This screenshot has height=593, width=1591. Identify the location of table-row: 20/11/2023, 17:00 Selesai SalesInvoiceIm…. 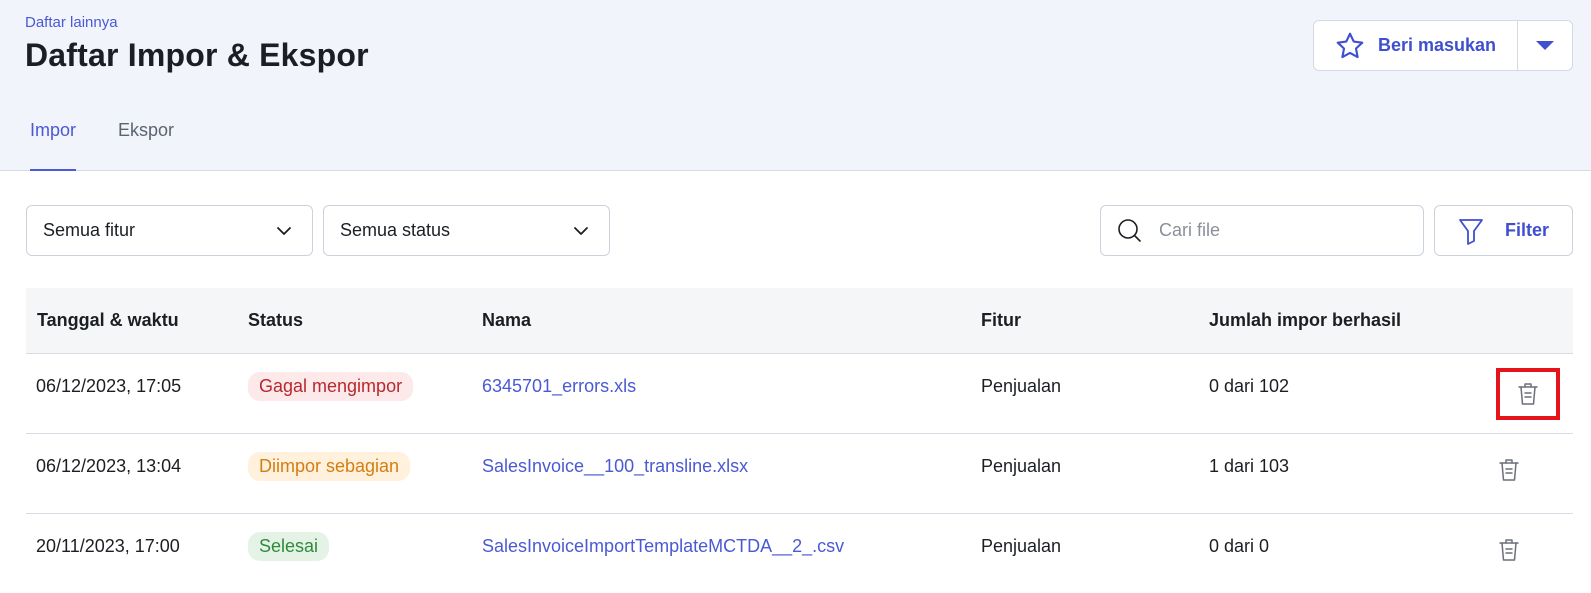
(799, 553).